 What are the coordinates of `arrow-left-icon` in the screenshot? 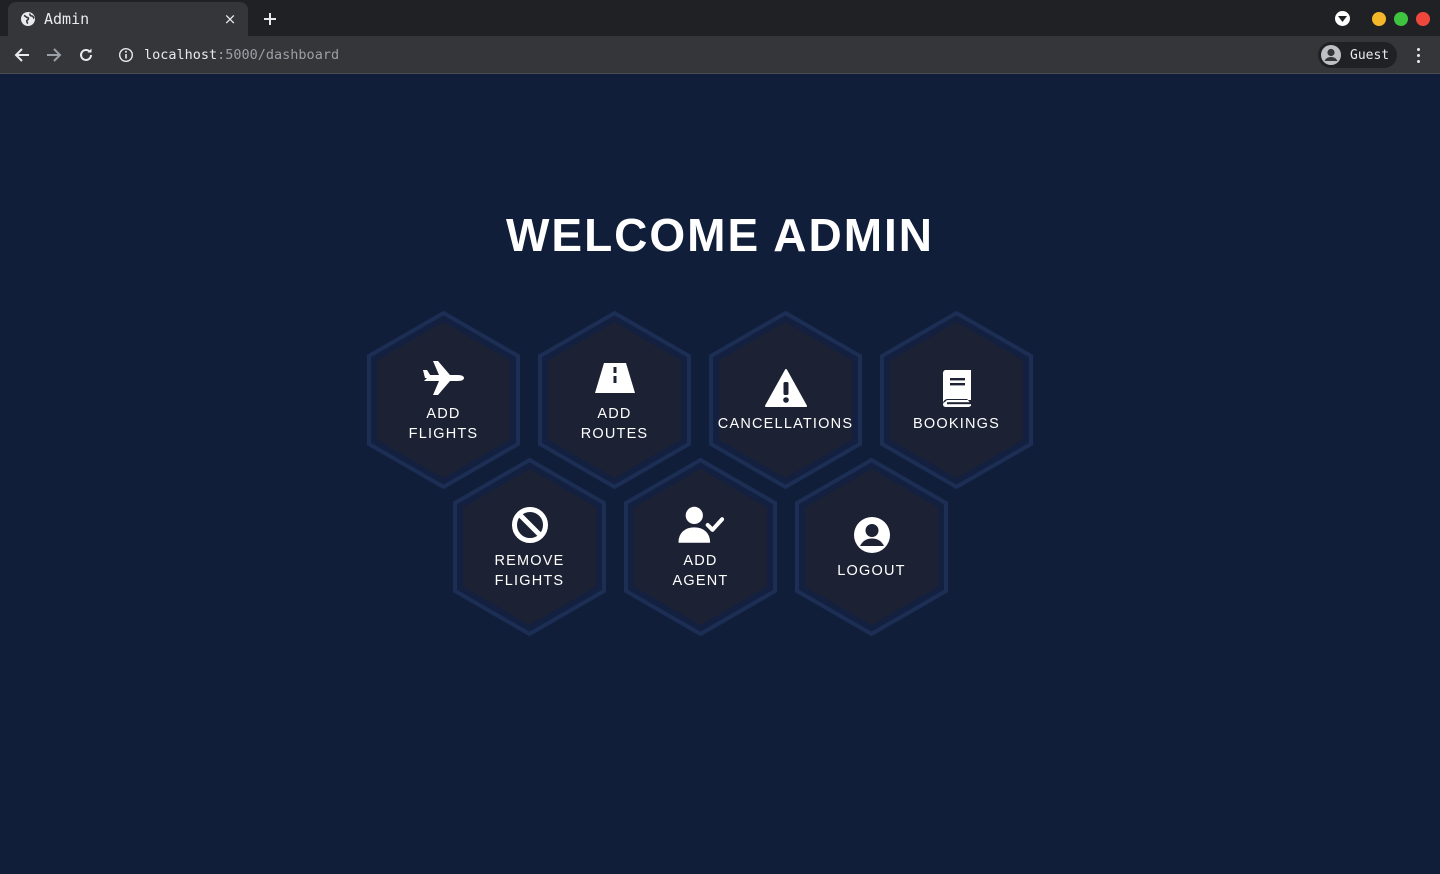 It's located at (21, 55).